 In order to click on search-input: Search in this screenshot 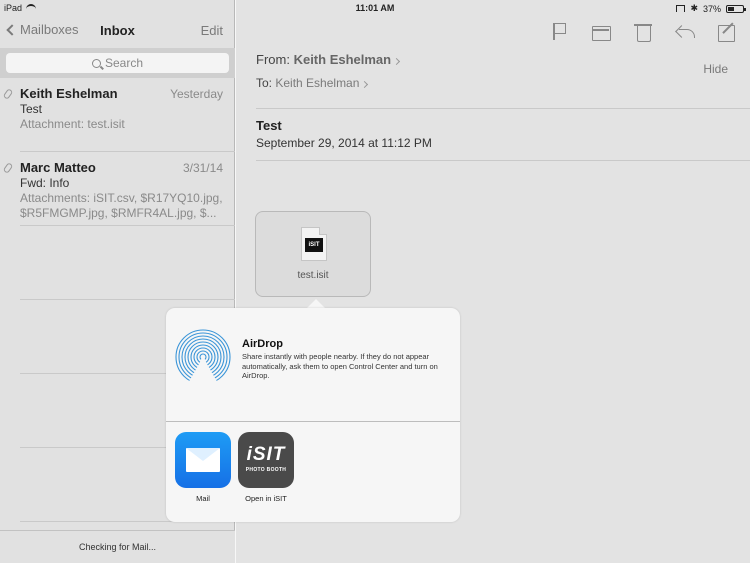, I will do `click(117, 63)`.